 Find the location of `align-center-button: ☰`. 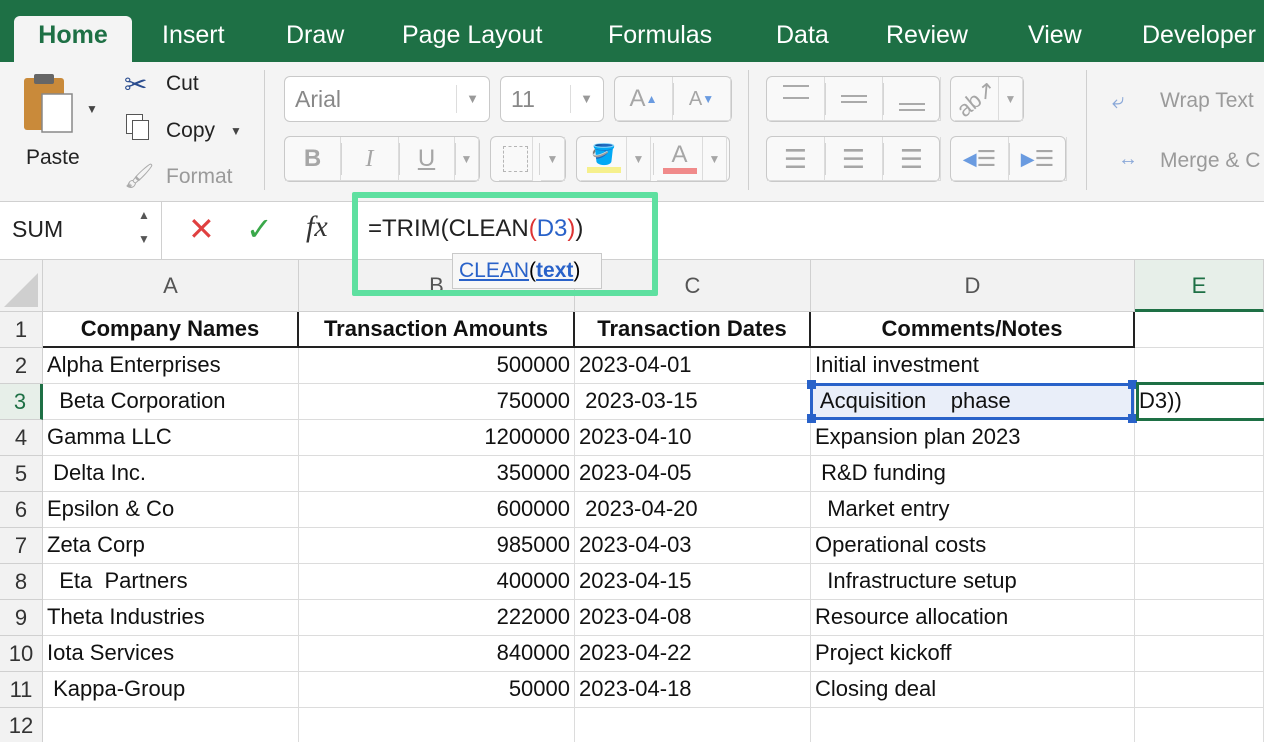

align-center-button: ☰ is located at coordinates (854, 159).